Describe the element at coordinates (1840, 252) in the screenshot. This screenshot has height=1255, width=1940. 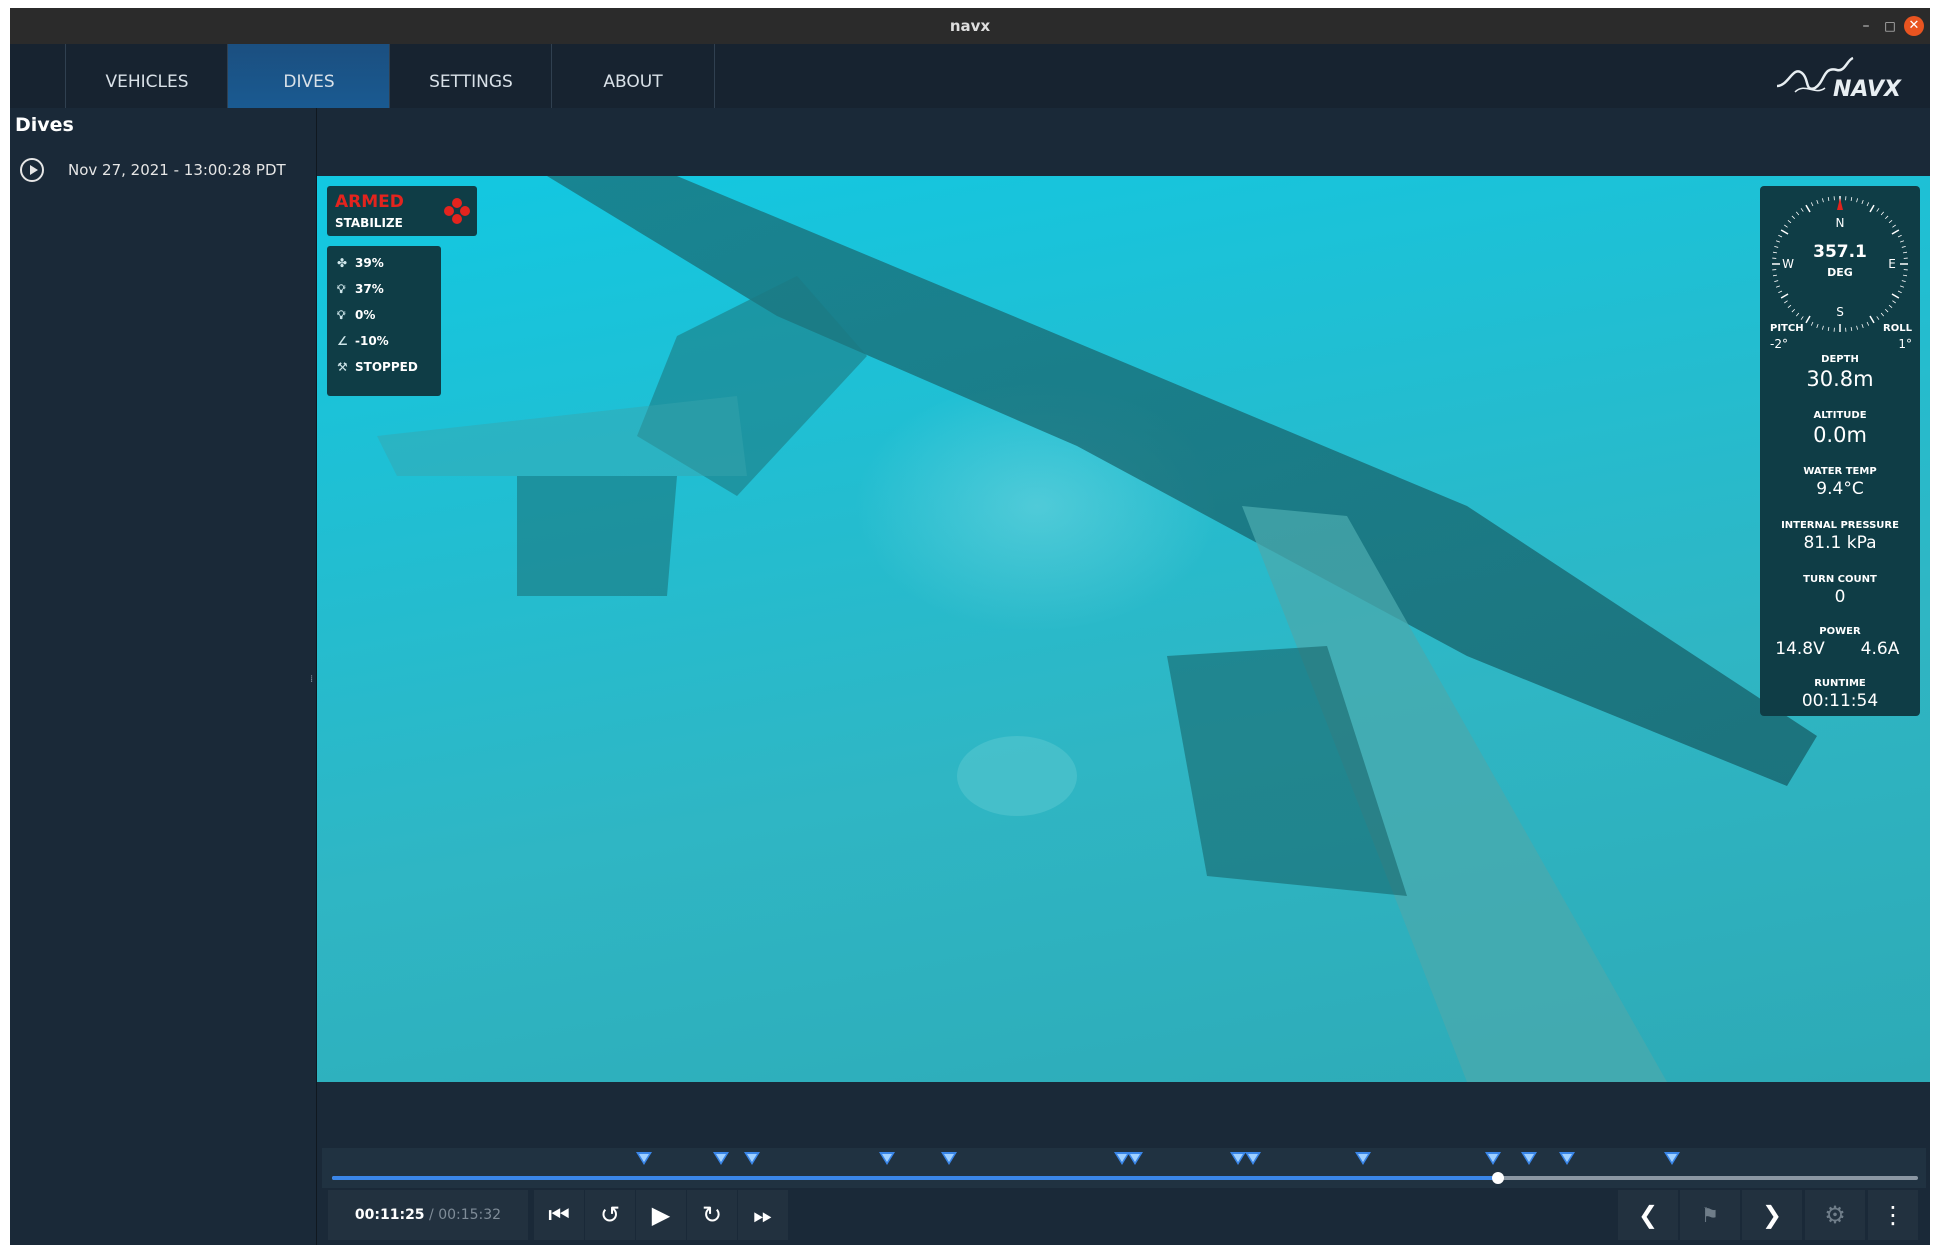
I see `heading-value: 357.1` at that location.